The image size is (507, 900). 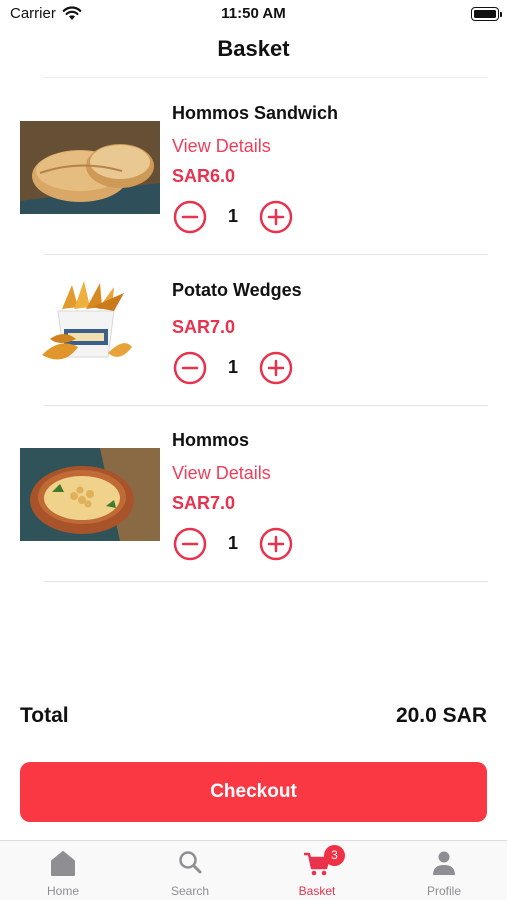 I want to click on tab-profile: Profile, so click(x=444, y=870).